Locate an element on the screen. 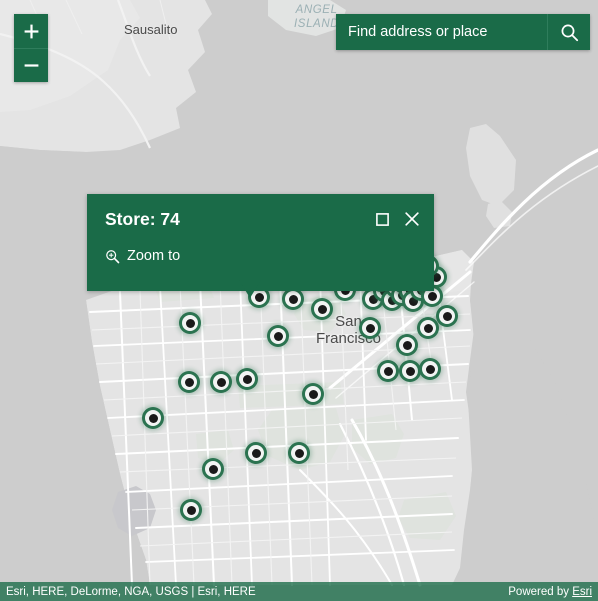  plus-icon is located at coordinates (31, 31).